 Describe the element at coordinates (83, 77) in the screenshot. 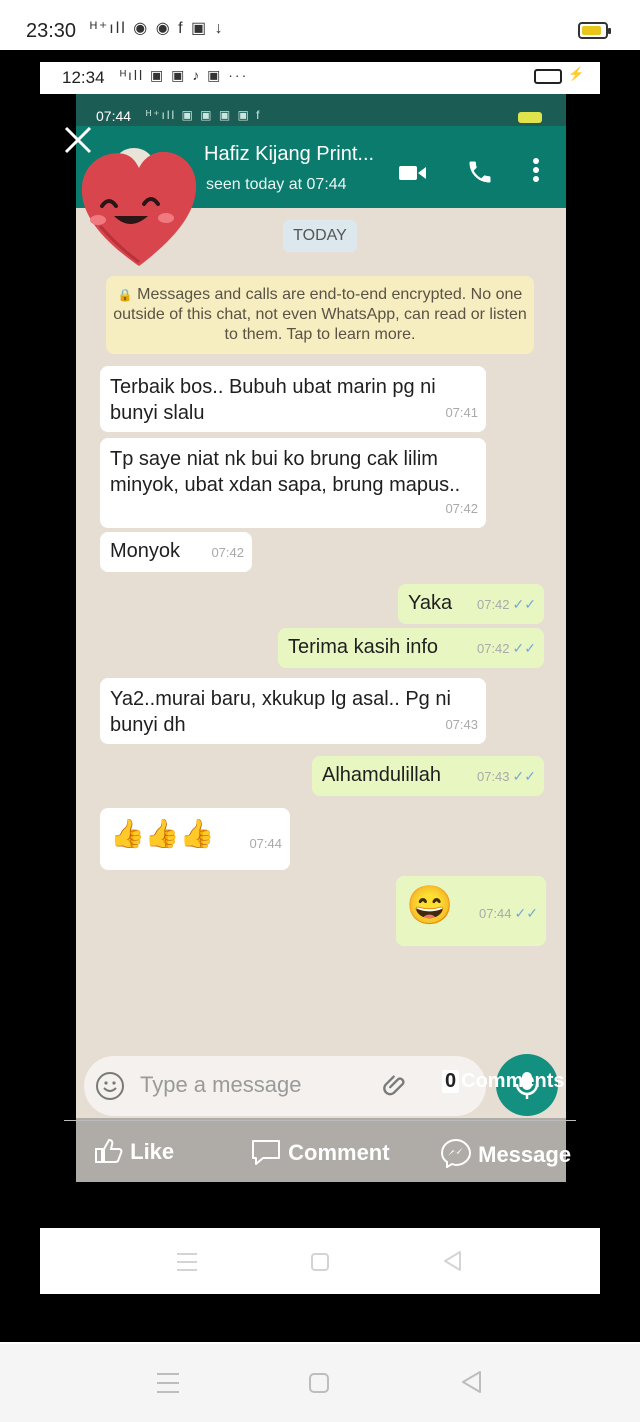

I see `inner-clock: 12:34` at that location.